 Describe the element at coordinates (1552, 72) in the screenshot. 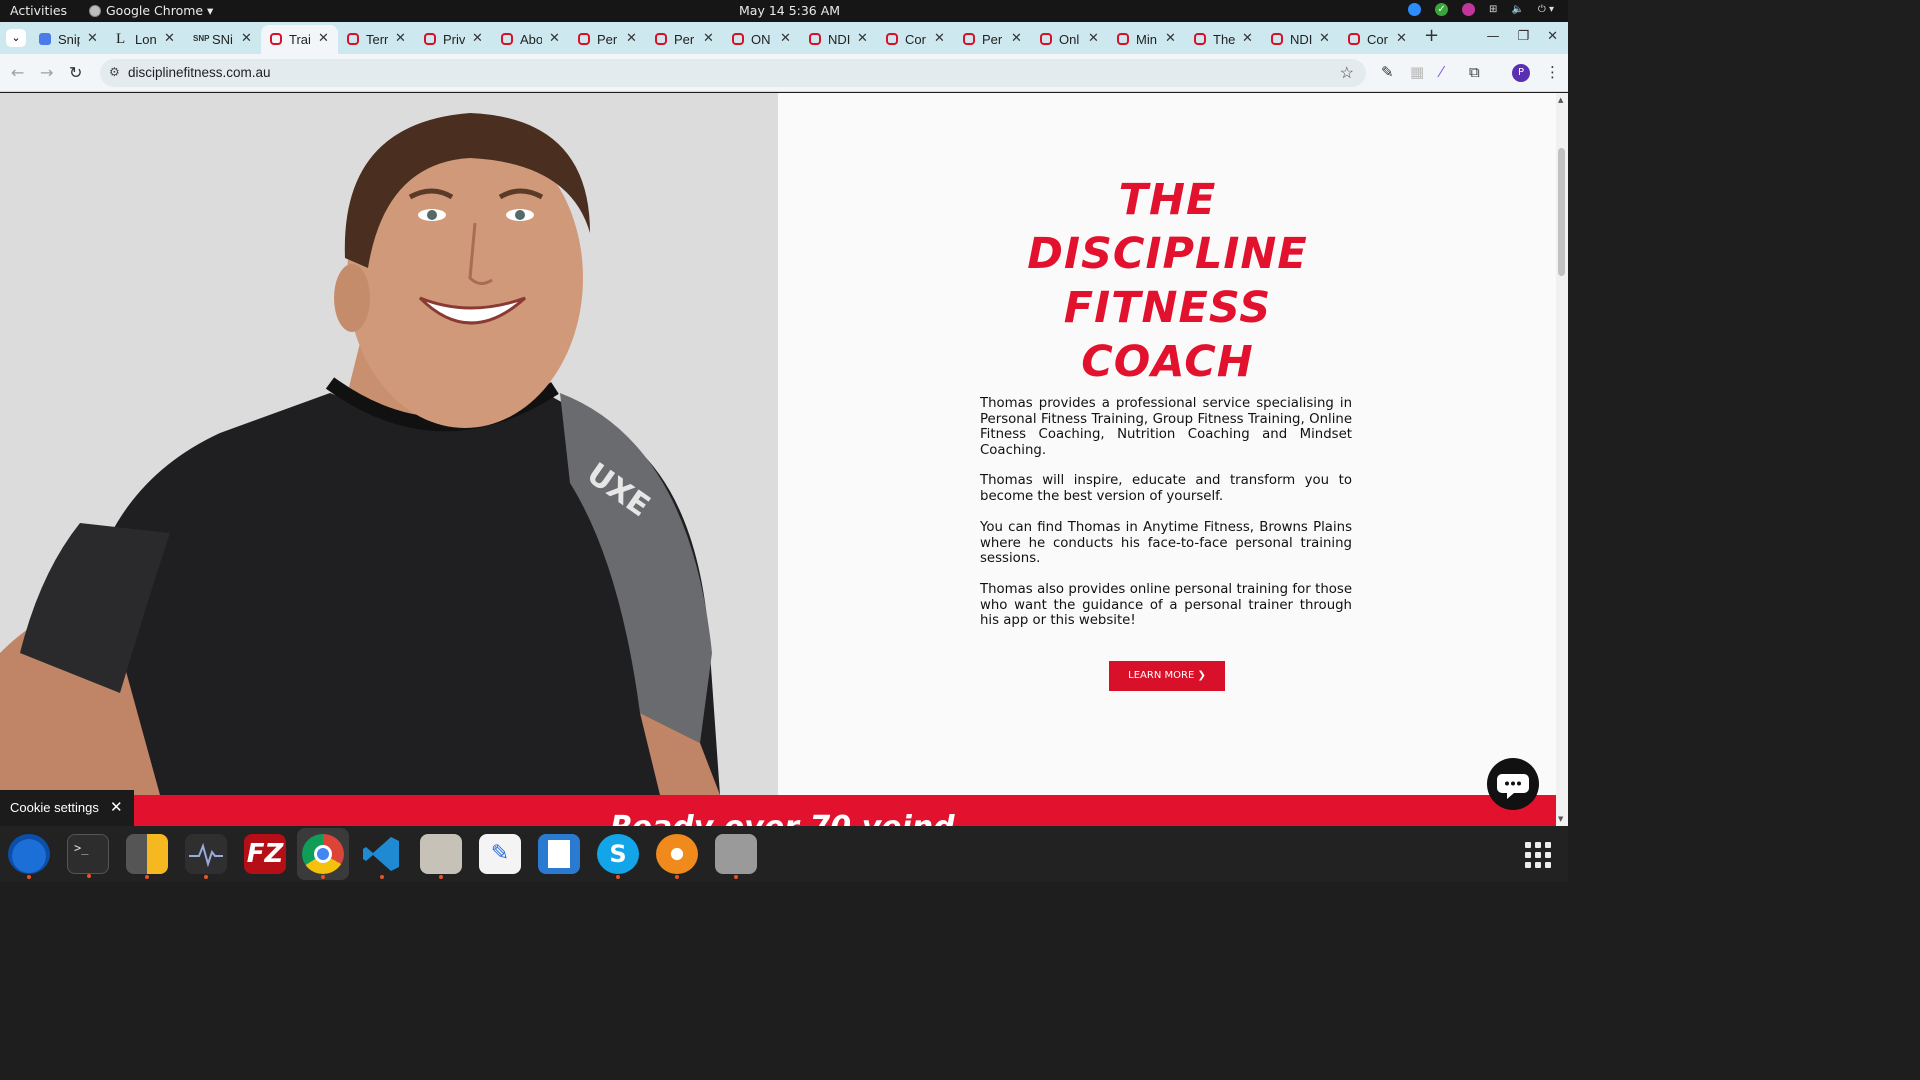

I see `chrome-menu-icon: ⋮` at that location.